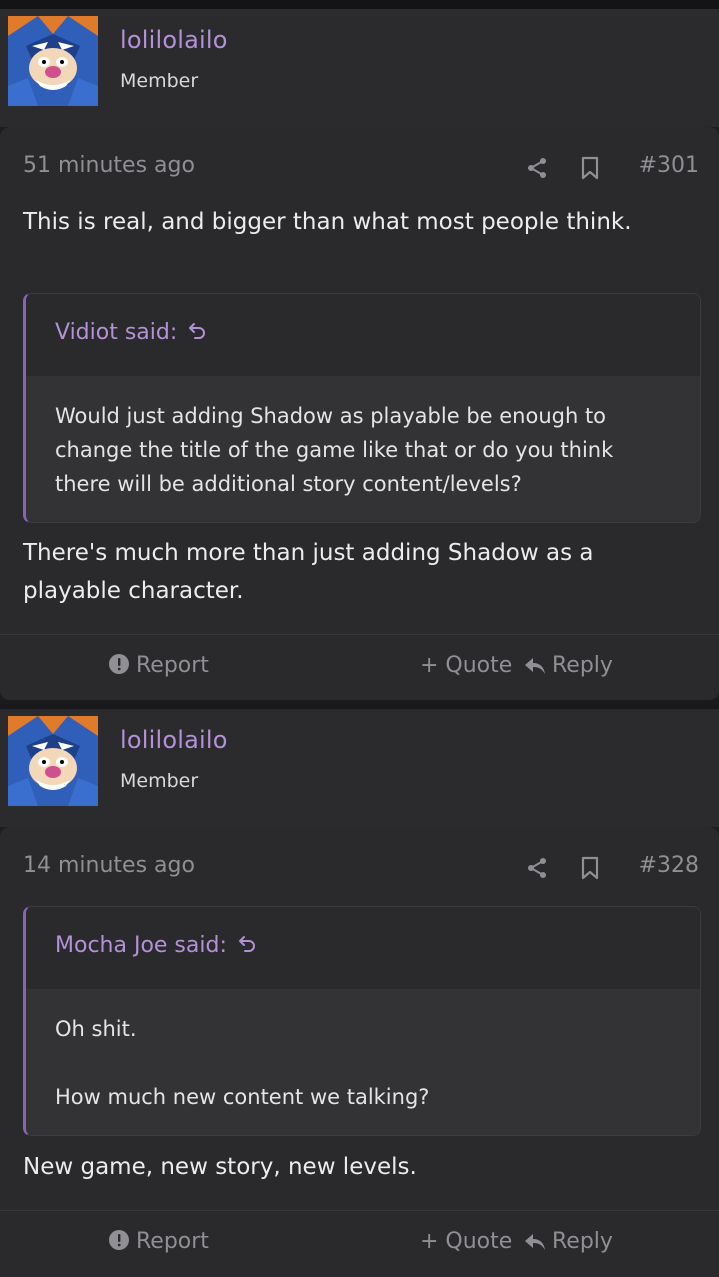  What do you see at coordinates (109, 165) in the screenshot?
I see `post-time: 51 minutes ago` at bounding box center [109, 165].